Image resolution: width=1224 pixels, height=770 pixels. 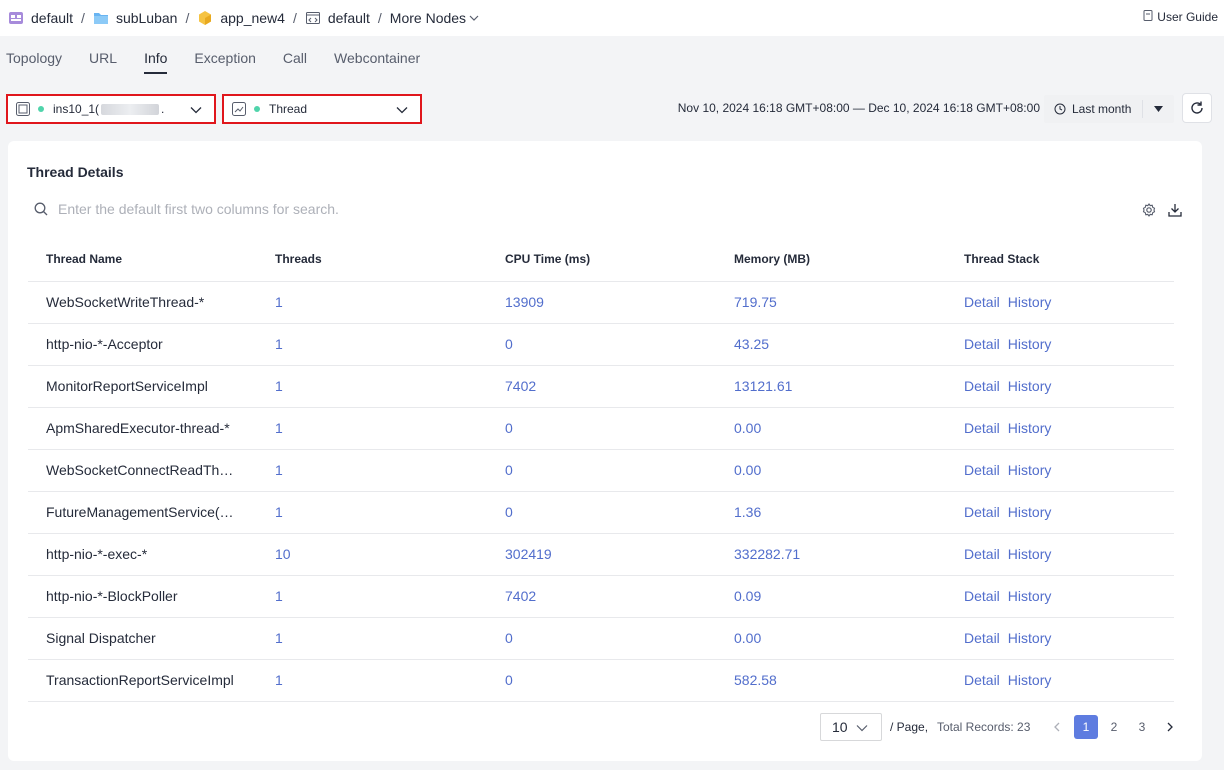 I want to click on tab-exception: Exception, so click(x=224, y=62).